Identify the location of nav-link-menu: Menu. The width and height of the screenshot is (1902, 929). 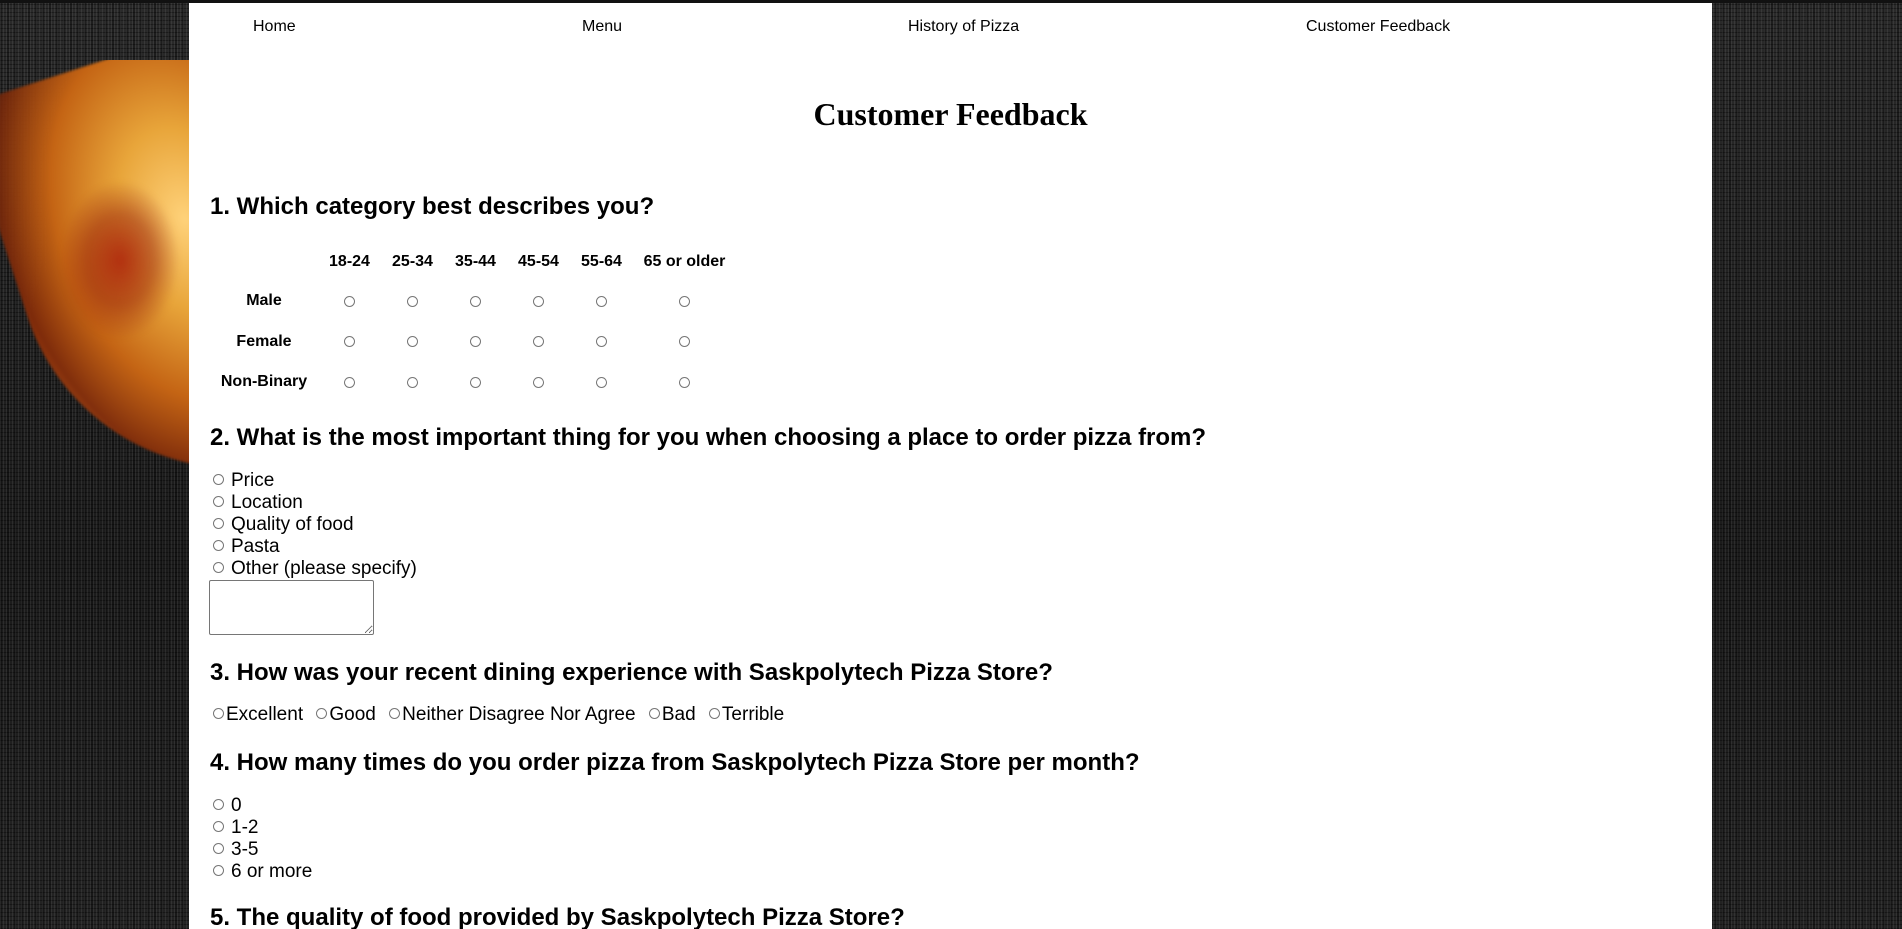
(602, 27).